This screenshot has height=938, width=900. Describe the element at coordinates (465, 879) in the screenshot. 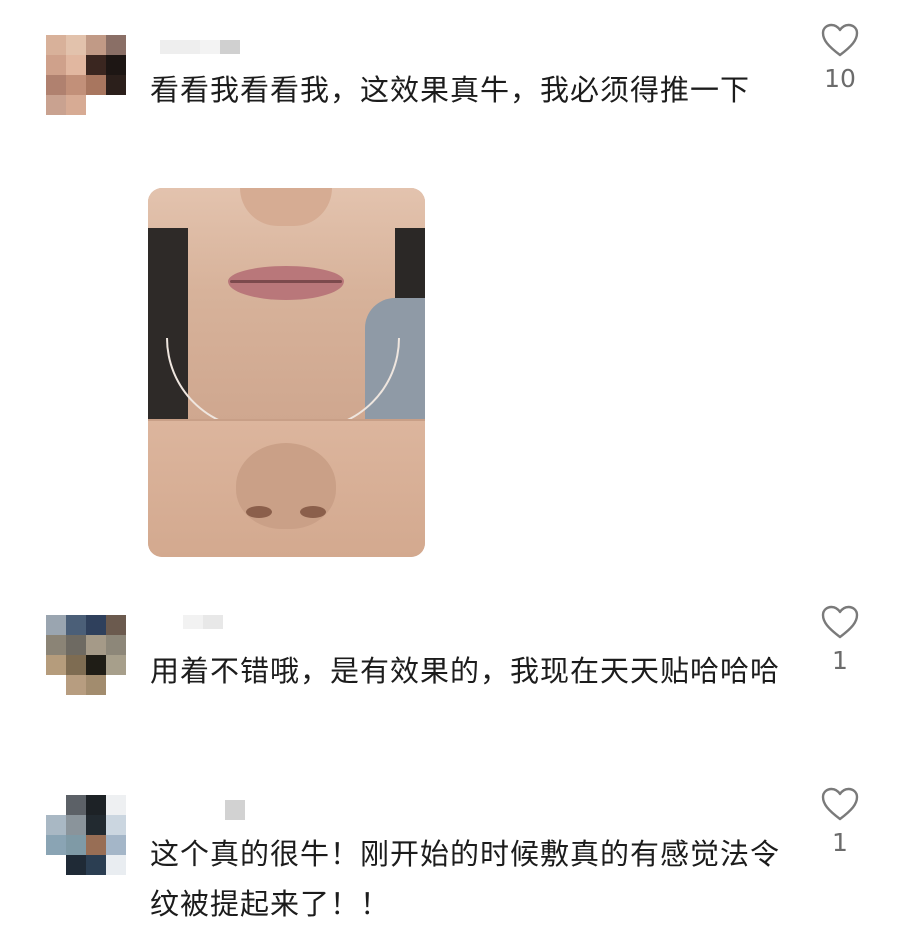

I see `comment-text: 这个真的很牛！刚开始的时候敷真的有感觉法令纹被提起来了！！` at that location.